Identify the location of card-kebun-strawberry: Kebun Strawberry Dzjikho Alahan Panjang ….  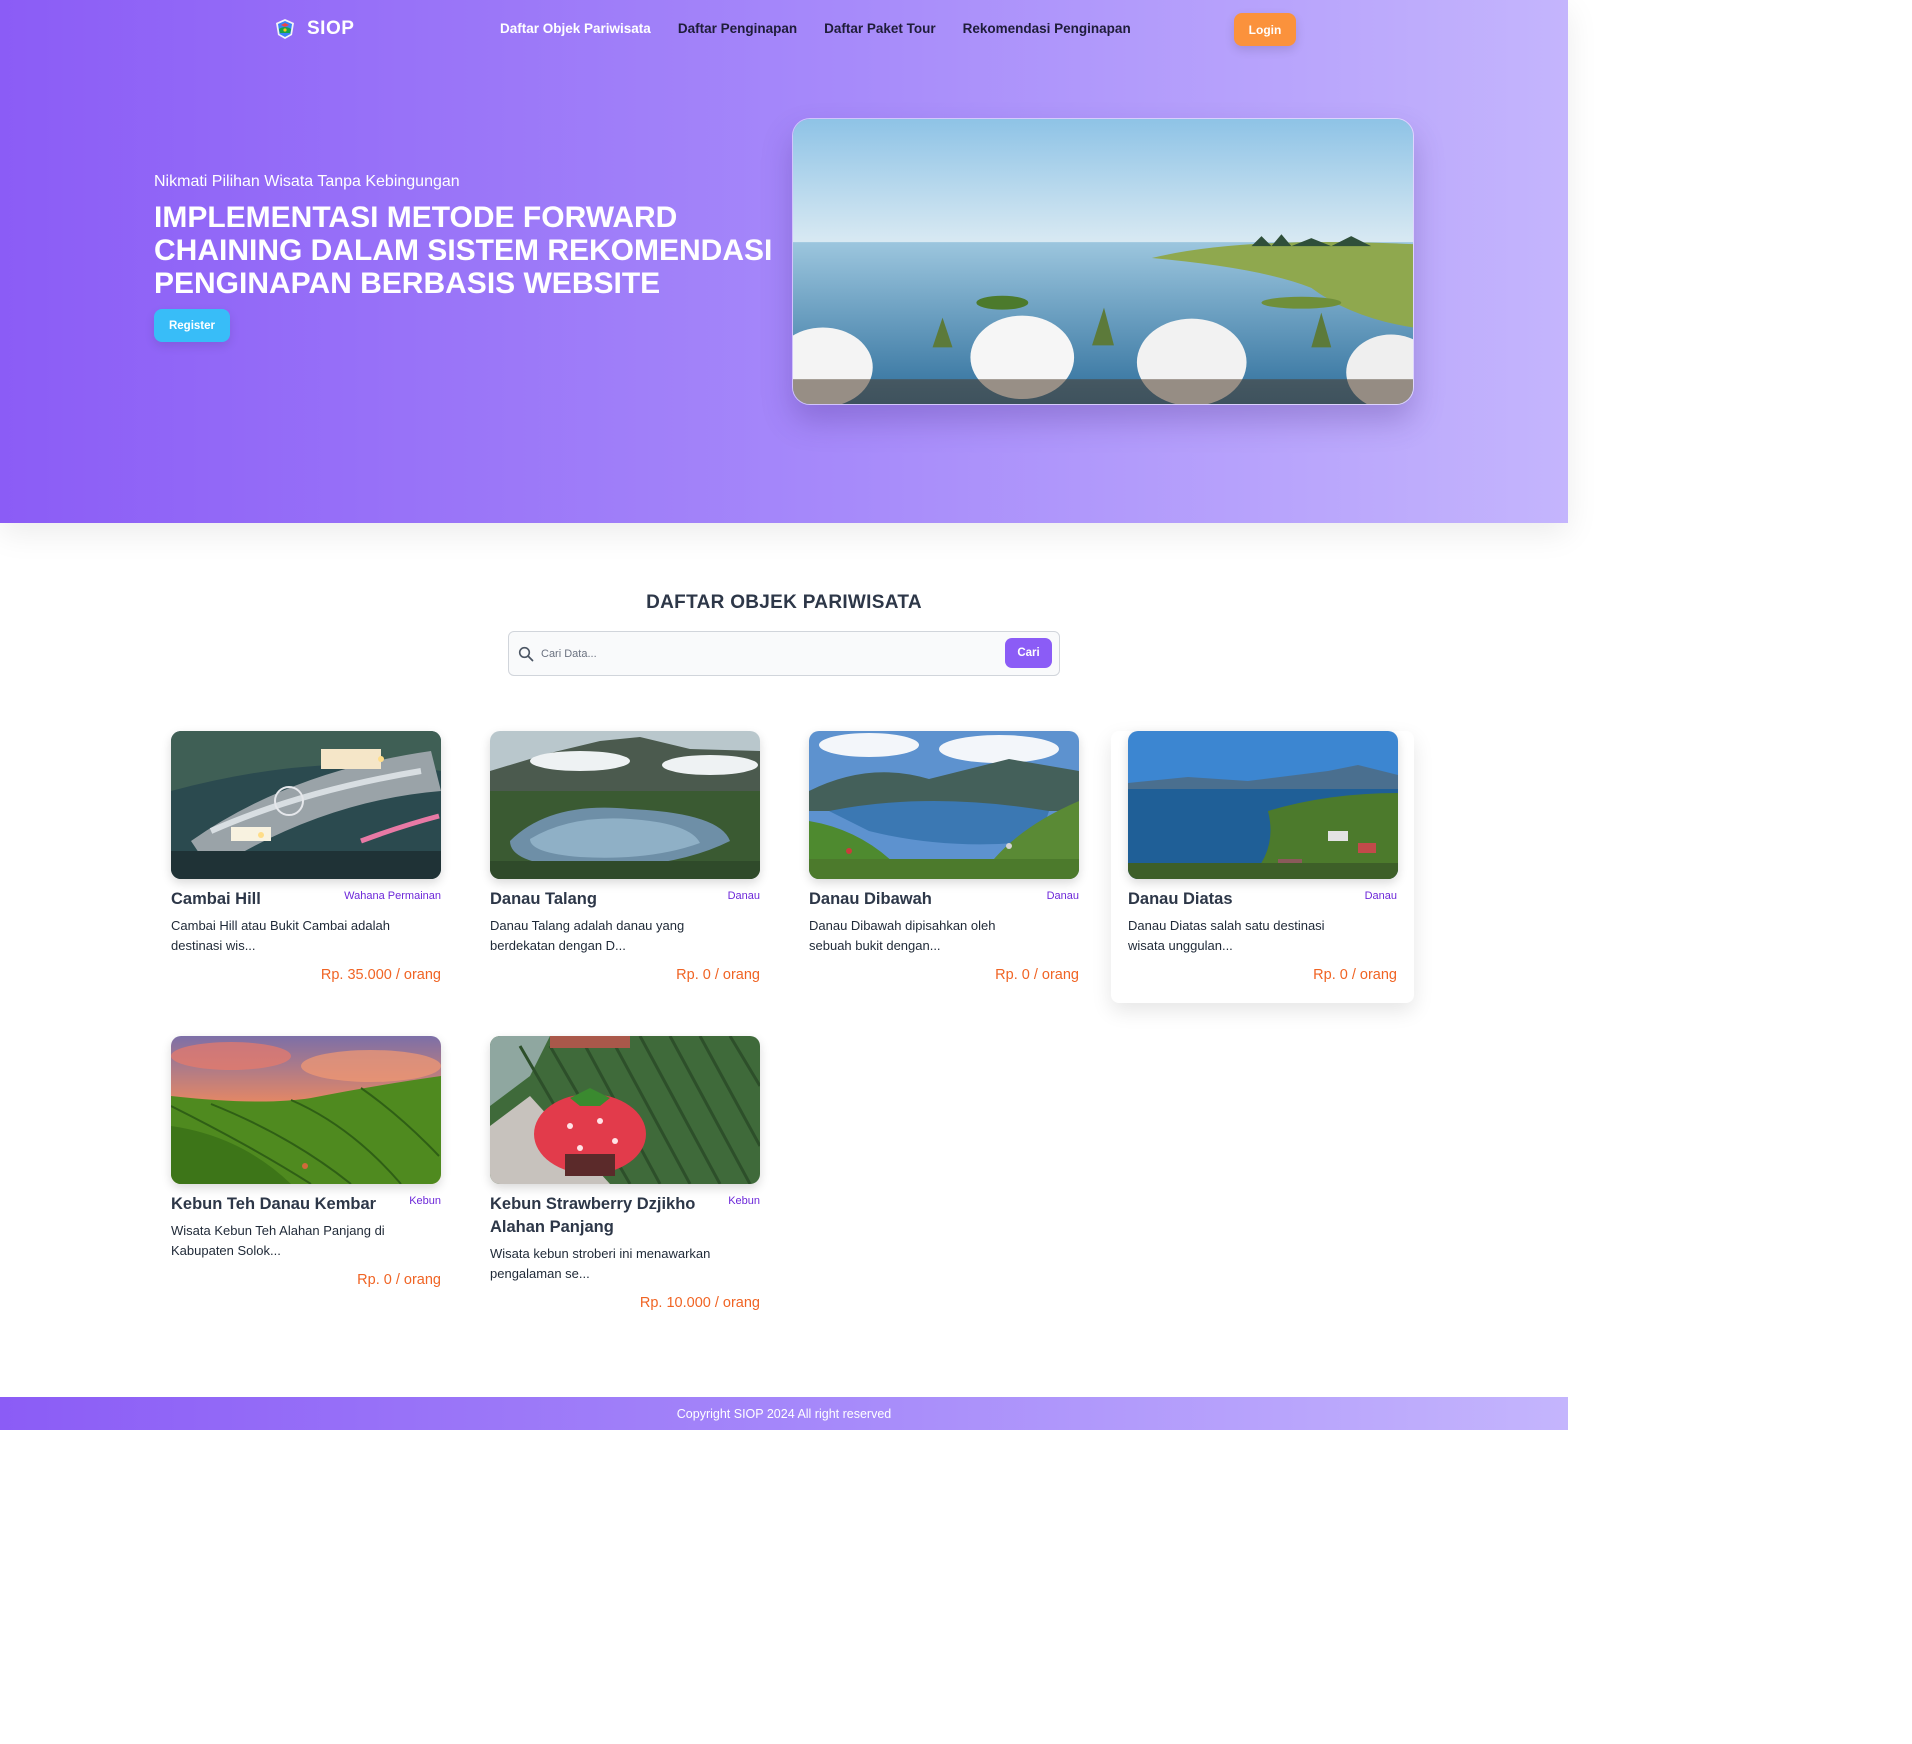
(625, 1173).